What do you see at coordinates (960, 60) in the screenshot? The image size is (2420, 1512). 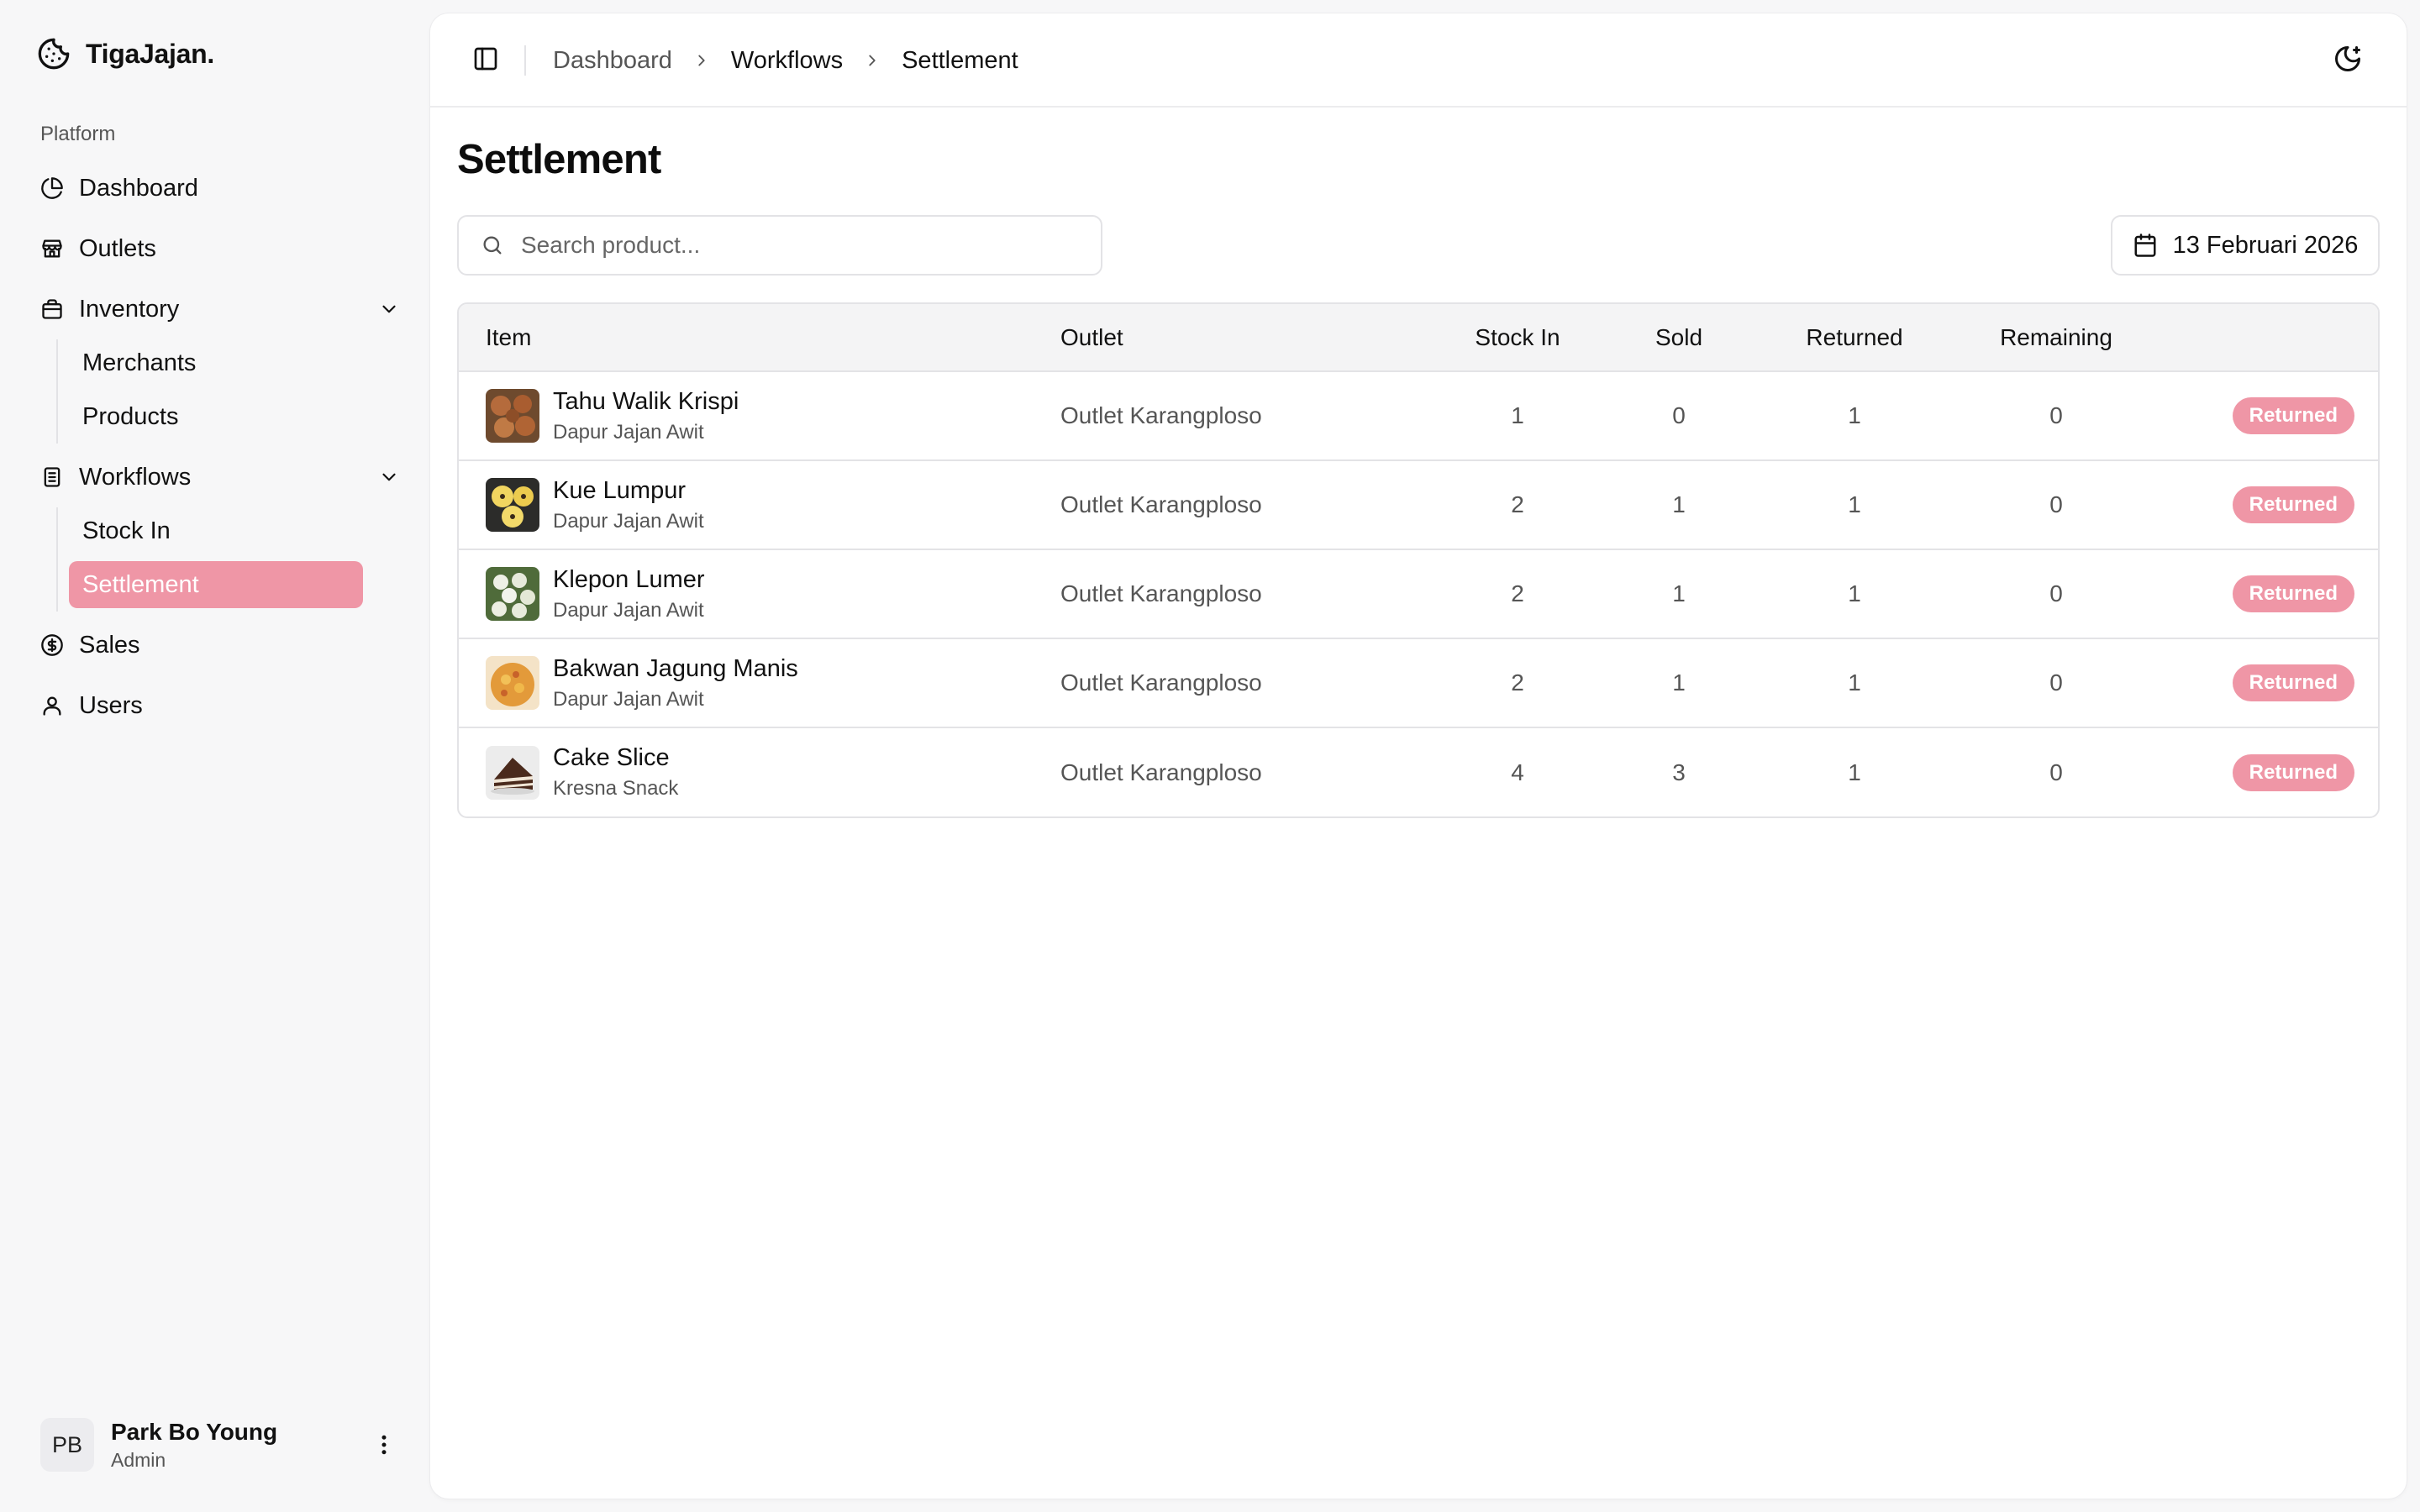 I see `breadcrumb-settlement: Settlement` at bounding box center [960, 60].